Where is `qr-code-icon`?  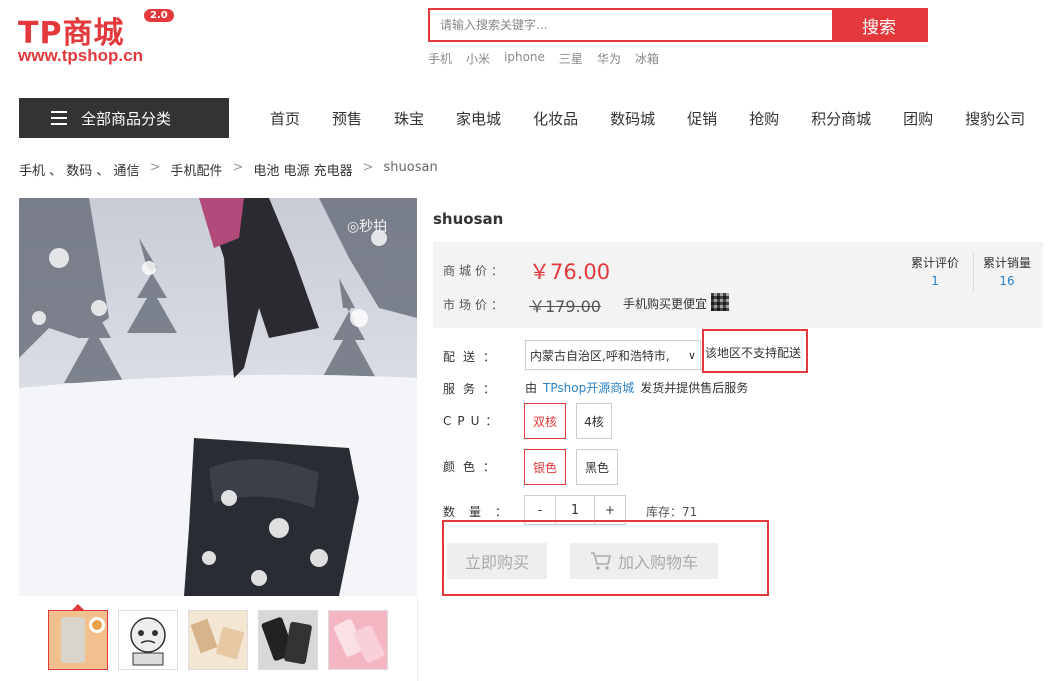 qr-code-icon is located at coordinates (720, 302).